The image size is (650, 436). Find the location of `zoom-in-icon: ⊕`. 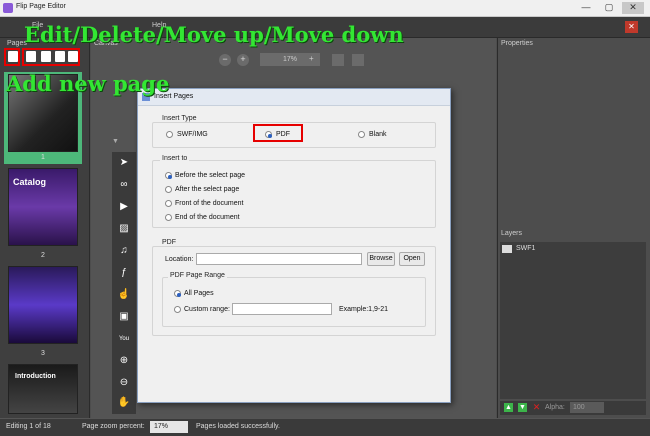

zoom-in-icon: ⊕ is located at coordinates (124, 361).